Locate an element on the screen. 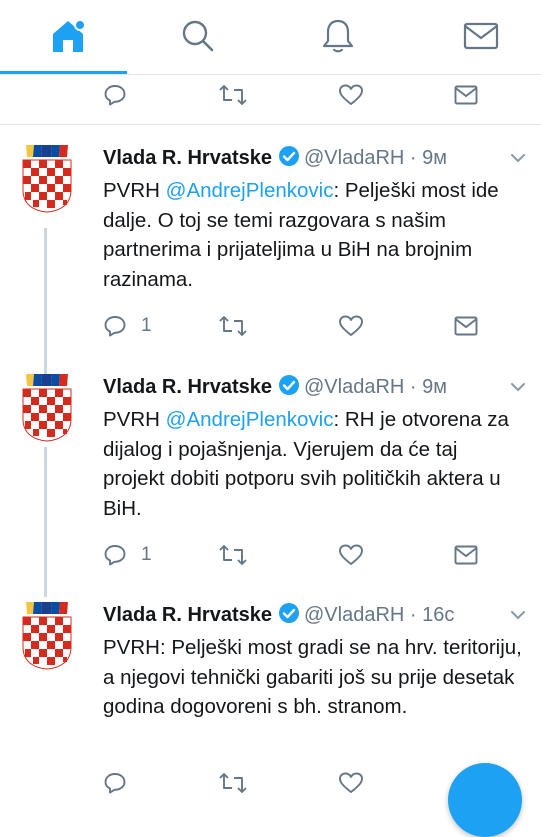  tab-messages is located at coordinates (477, 36).